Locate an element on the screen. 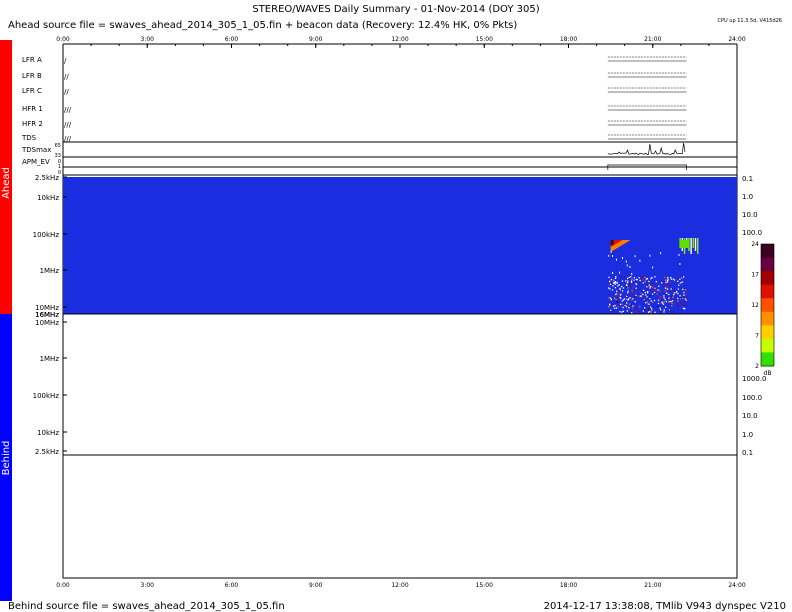 This screenshot has width=792, height=612. tdsmax-trace is located at coordinates (646, 148).